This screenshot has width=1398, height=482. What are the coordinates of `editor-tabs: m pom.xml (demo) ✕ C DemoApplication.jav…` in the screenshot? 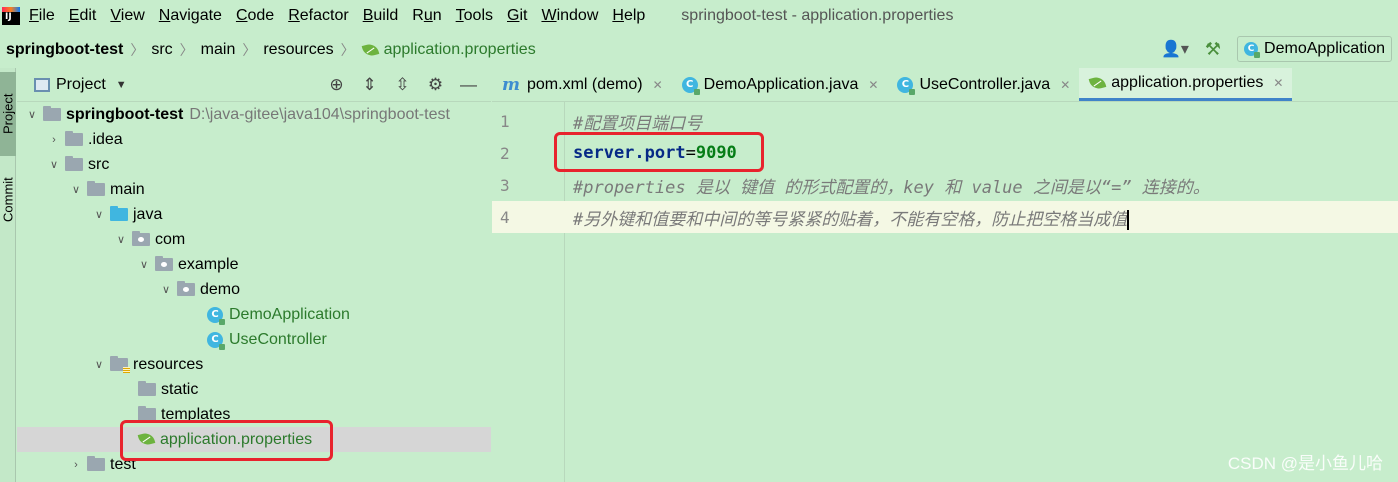 It's located at (945, 85).